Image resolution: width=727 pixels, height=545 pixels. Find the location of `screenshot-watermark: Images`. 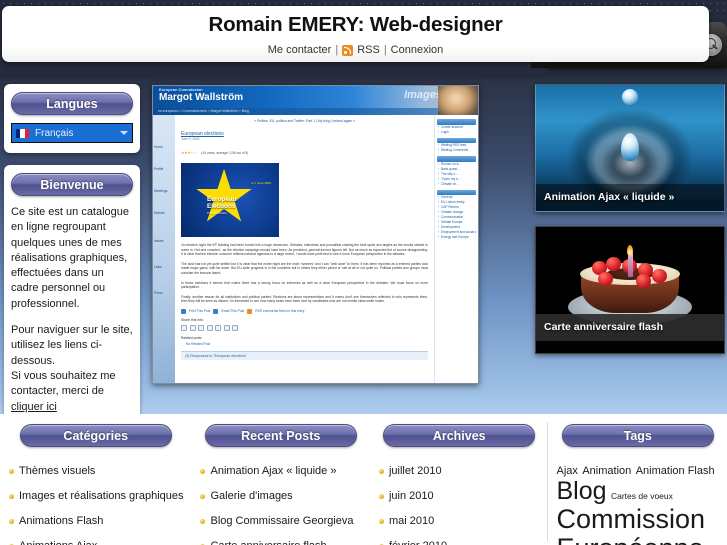

screenshot-watermark: Images is located at coordinates (423, 95).